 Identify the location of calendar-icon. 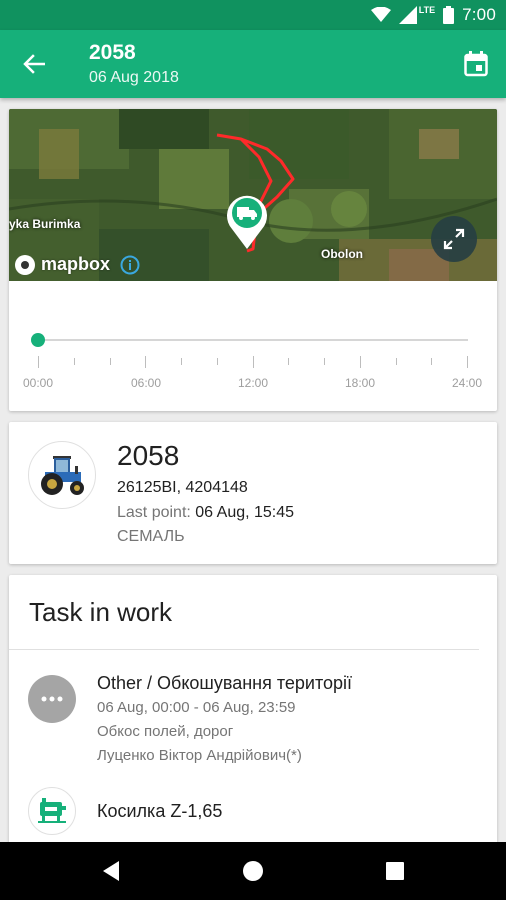
(476, 64).